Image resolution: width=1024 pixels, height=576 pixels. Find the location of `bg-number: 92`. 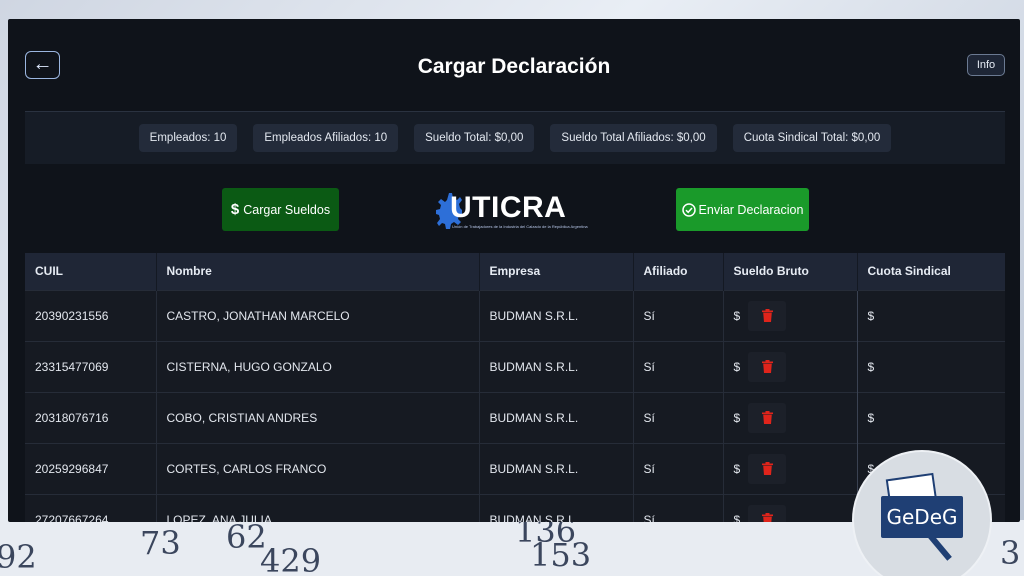

bg-number: 92 is located at coordinates (18, 557).